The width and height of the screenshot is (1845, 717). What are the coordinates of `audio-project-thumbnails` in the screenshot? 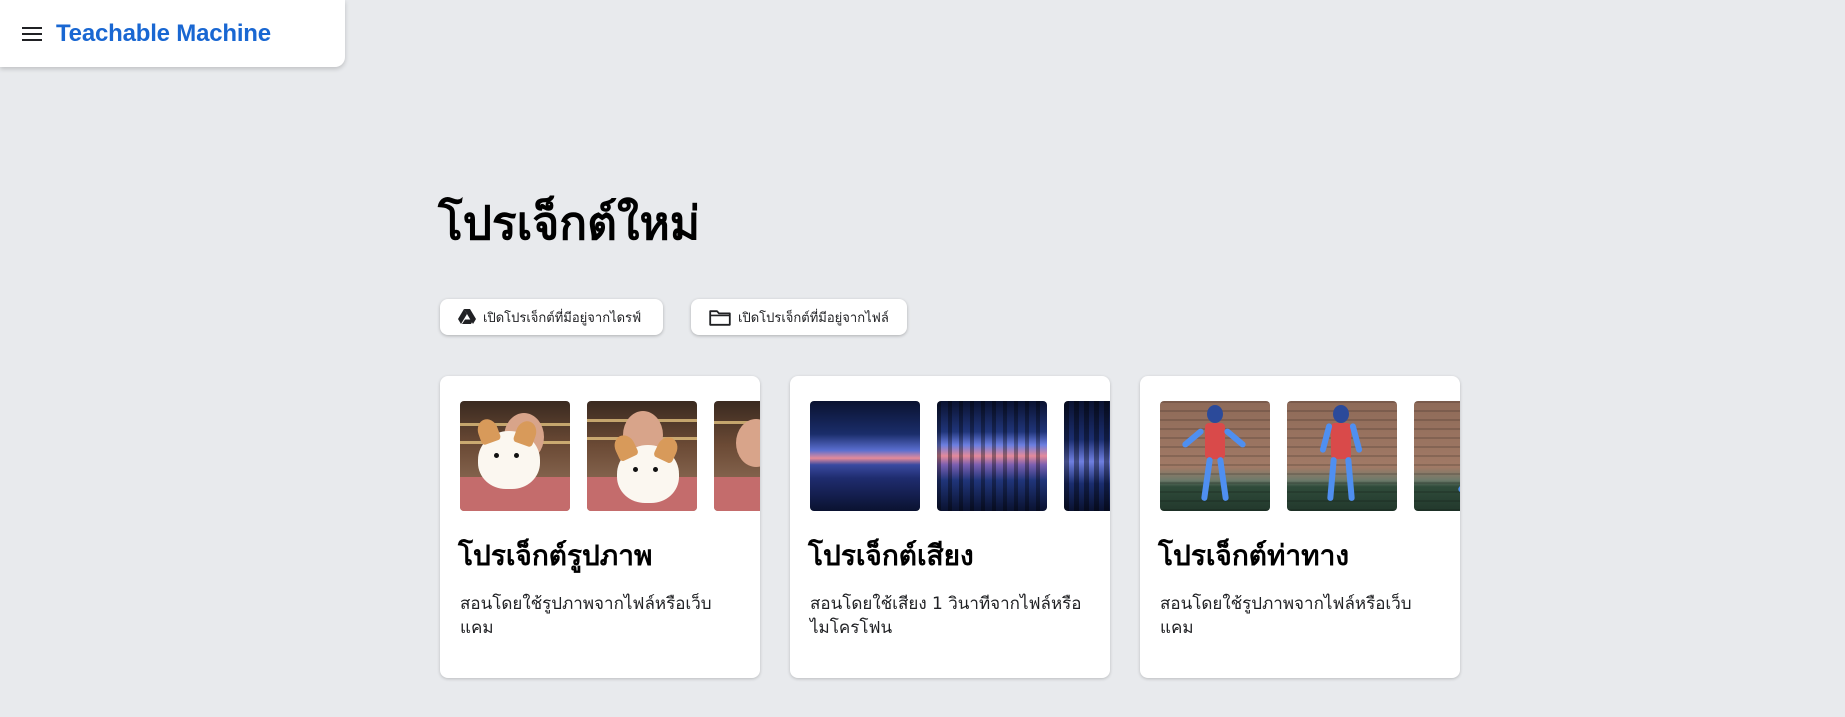 It's located at (960, 456).